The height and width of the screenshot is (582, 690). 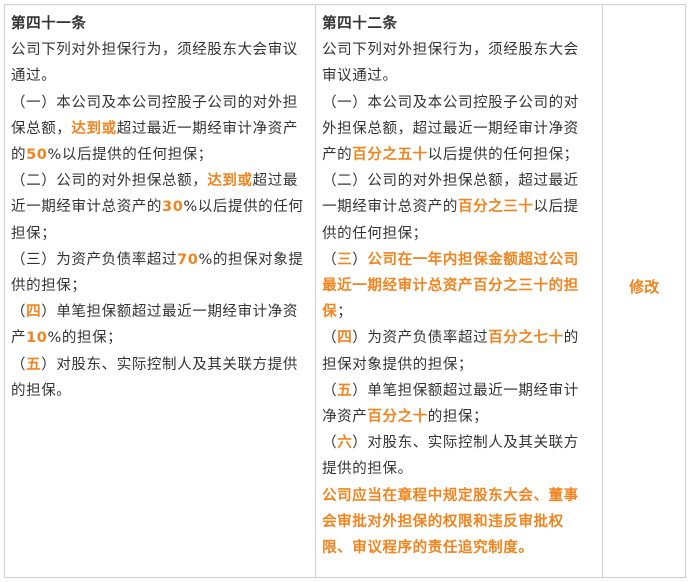 I want to click on revised-text-line: 最近一期经审计总资产百分之三十的担, so click(x=459, y=286).